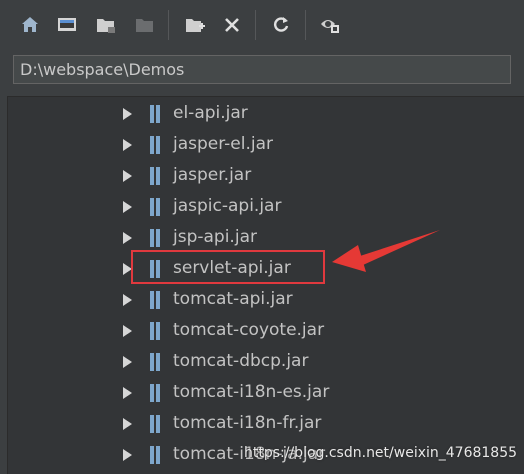  I want to click on tree-item-label: jsp-api.jar, so click(215, 237).